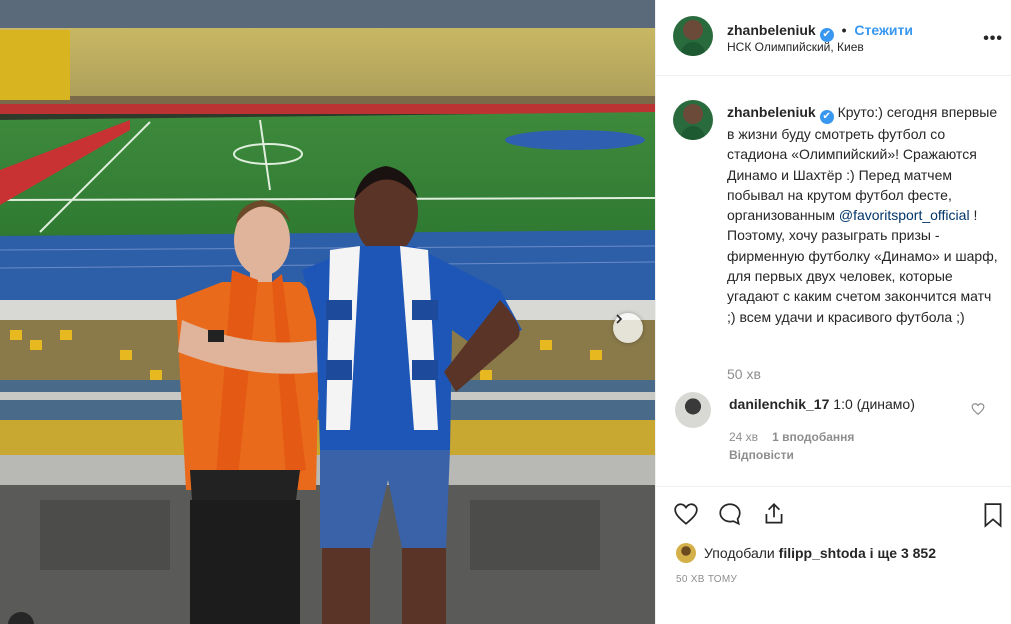 The image size is (1011, 624). Describe the element at coordinates (904, 215) in the screenshot. I see `mention-link: @favoritsport_official` at that location.